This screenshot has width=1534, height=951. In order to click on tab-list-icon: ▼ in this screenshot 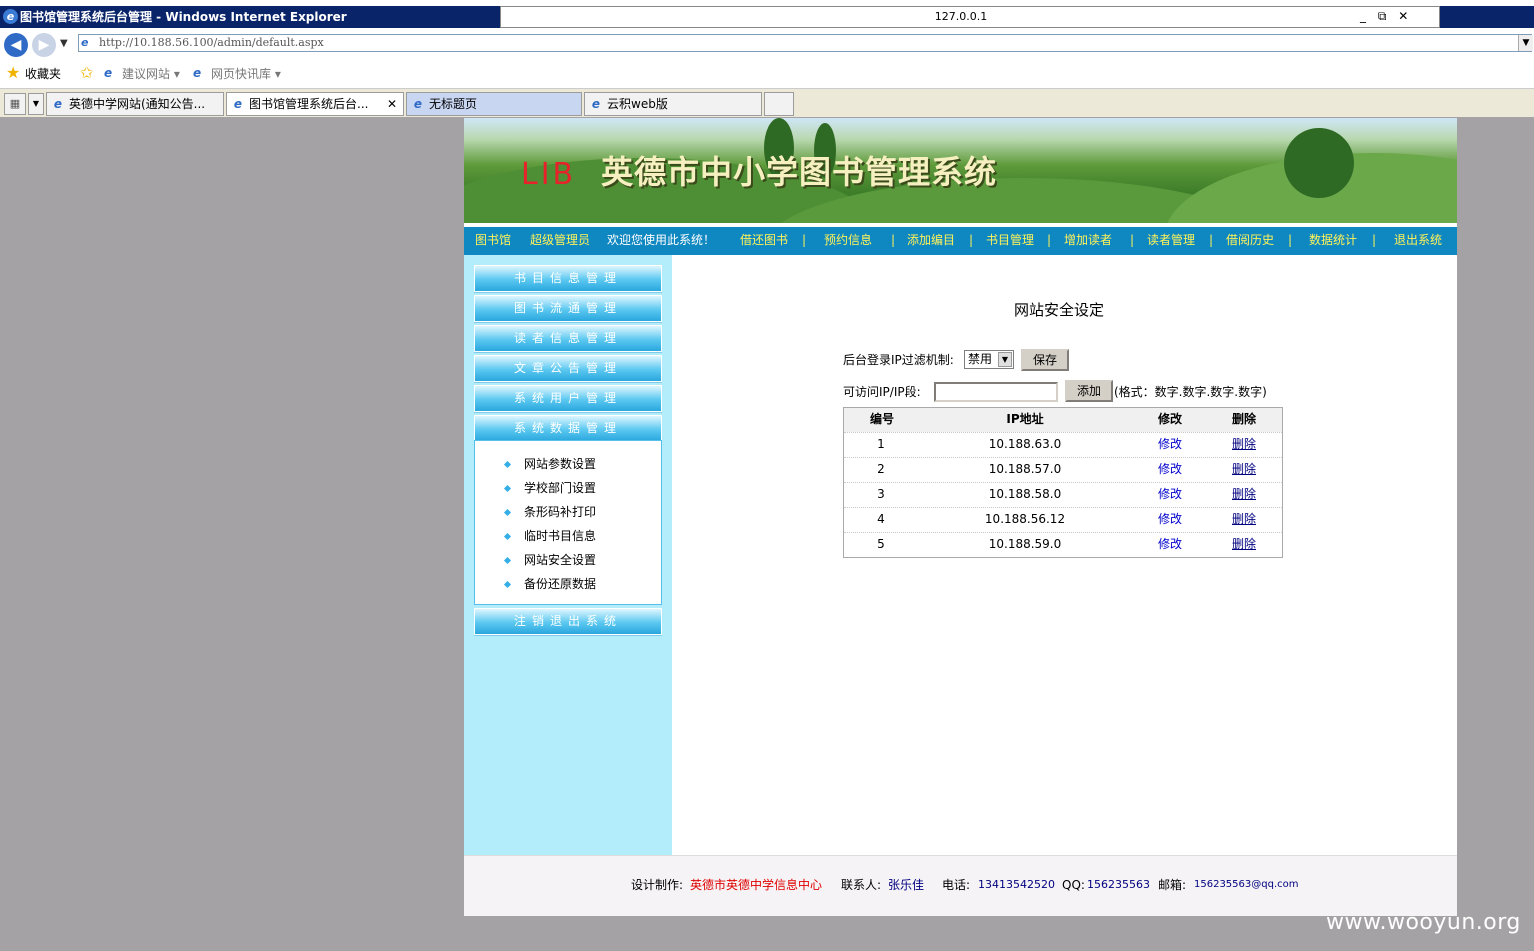, I will do `click(36, 104)`.